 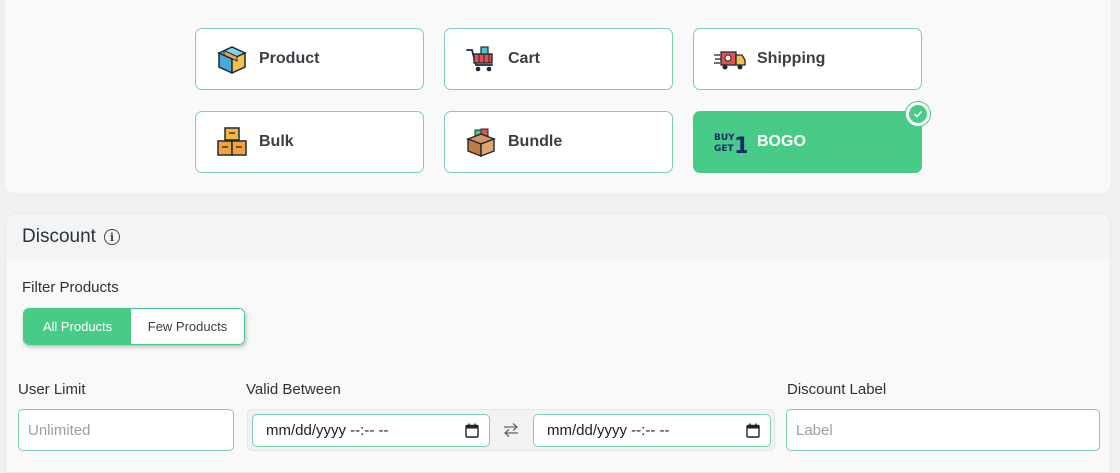 I want to click on buy-get-1-icon: BUY GET 1, so click(x=730, y=142).